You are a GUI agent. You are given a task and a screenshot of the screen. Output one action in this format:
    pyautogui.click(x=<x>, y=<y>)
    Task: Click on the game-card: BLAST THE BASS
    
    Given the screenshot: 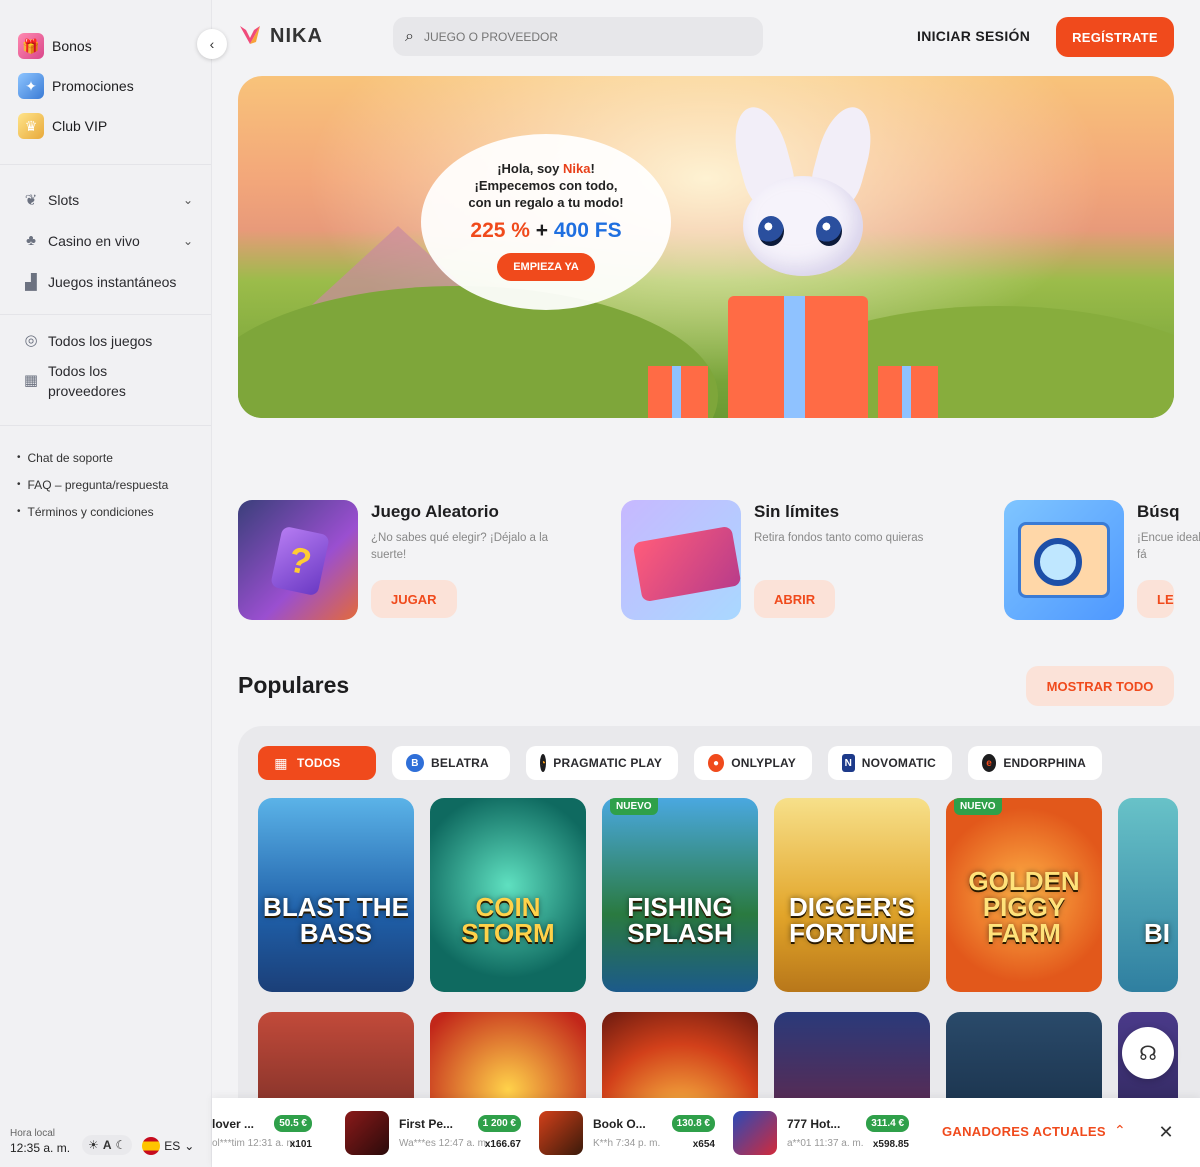 What is the action you would take?
    pyautogui.click(x=336, y=895)
    